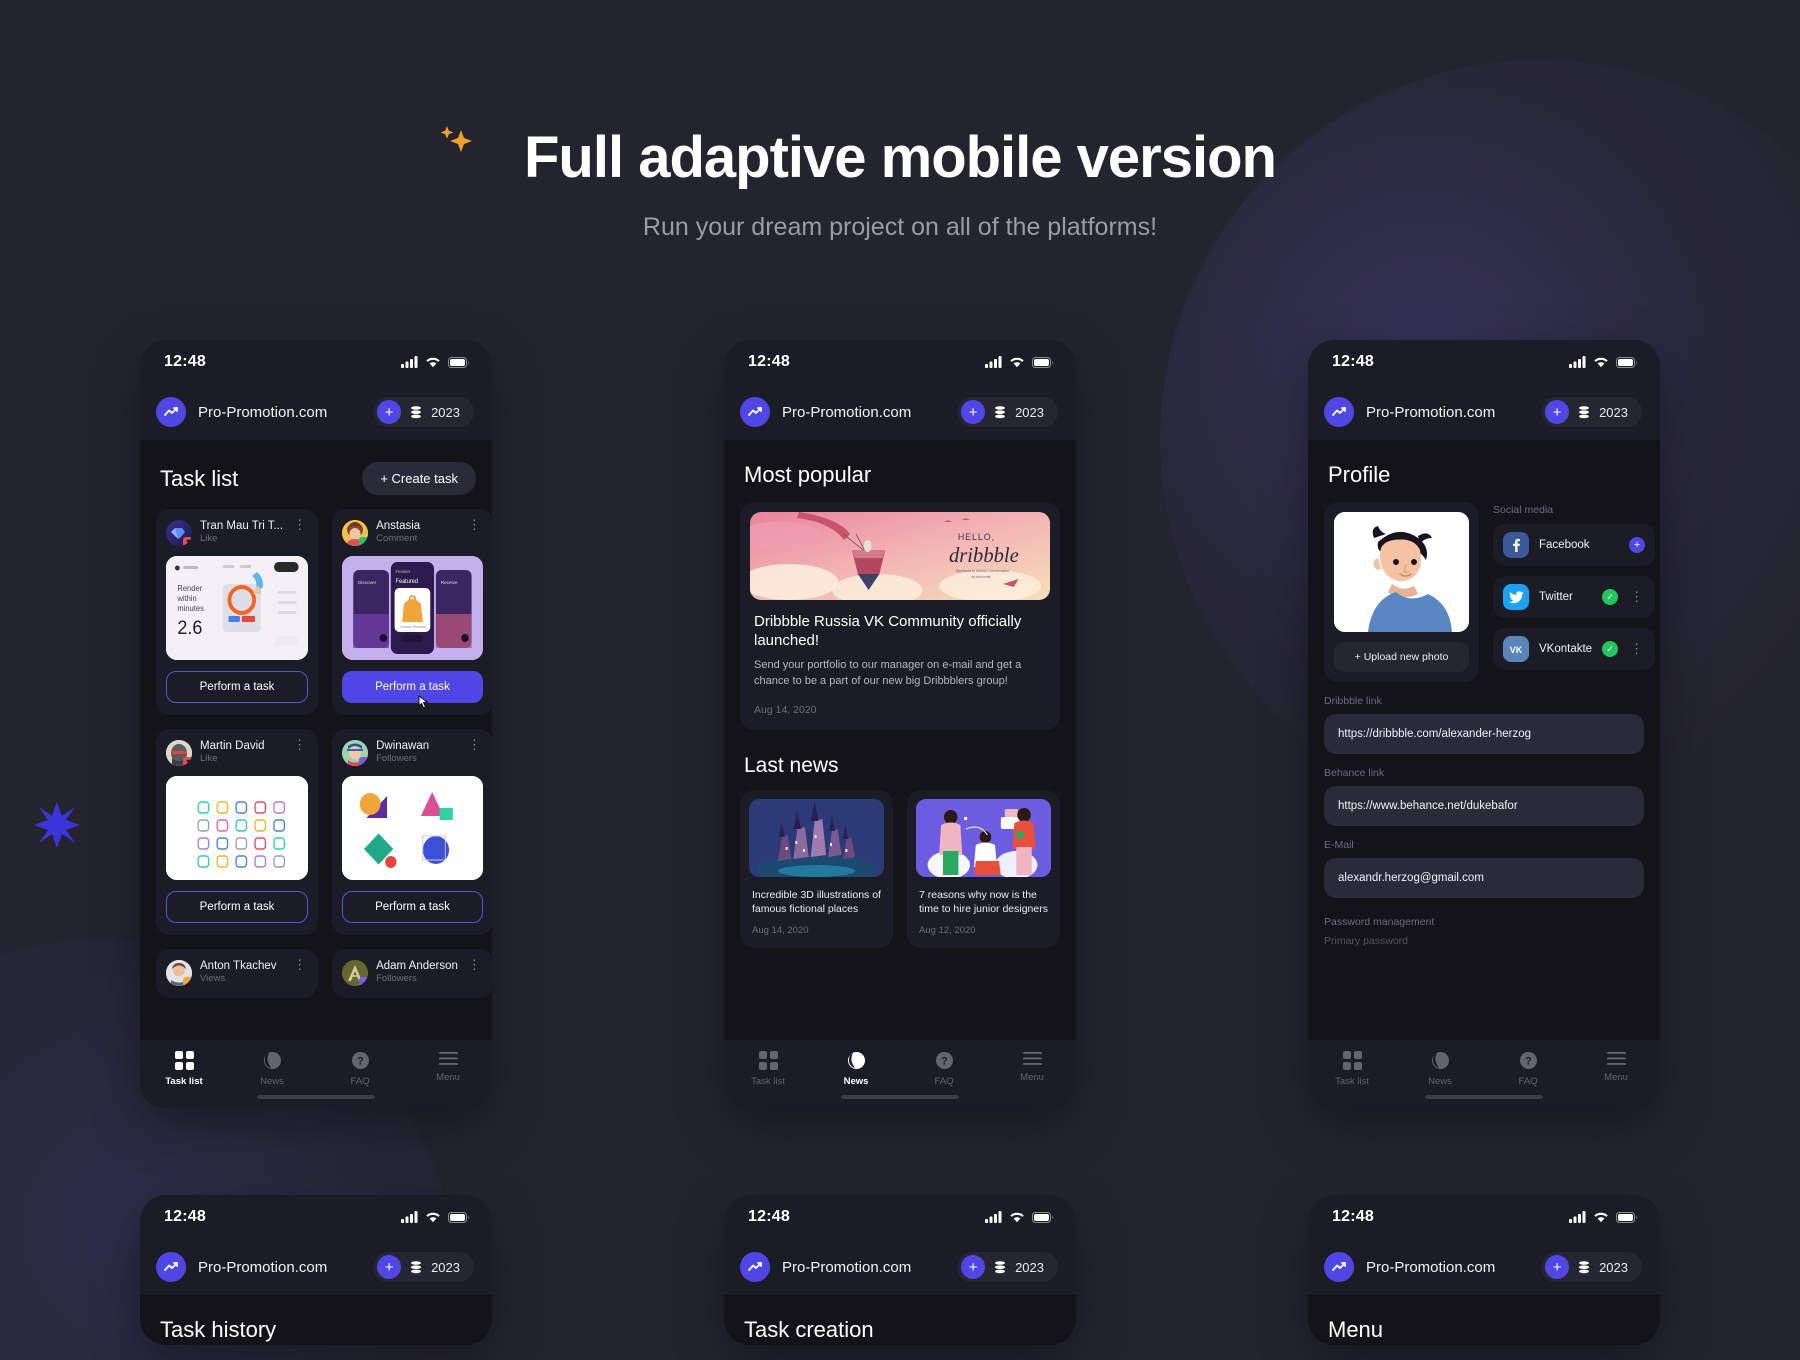 This screenshot has width=1800, height=1360. Describe the element at coordinates (419, 478) in the screenshot. I see `create-task-button: + Create task` at that location.